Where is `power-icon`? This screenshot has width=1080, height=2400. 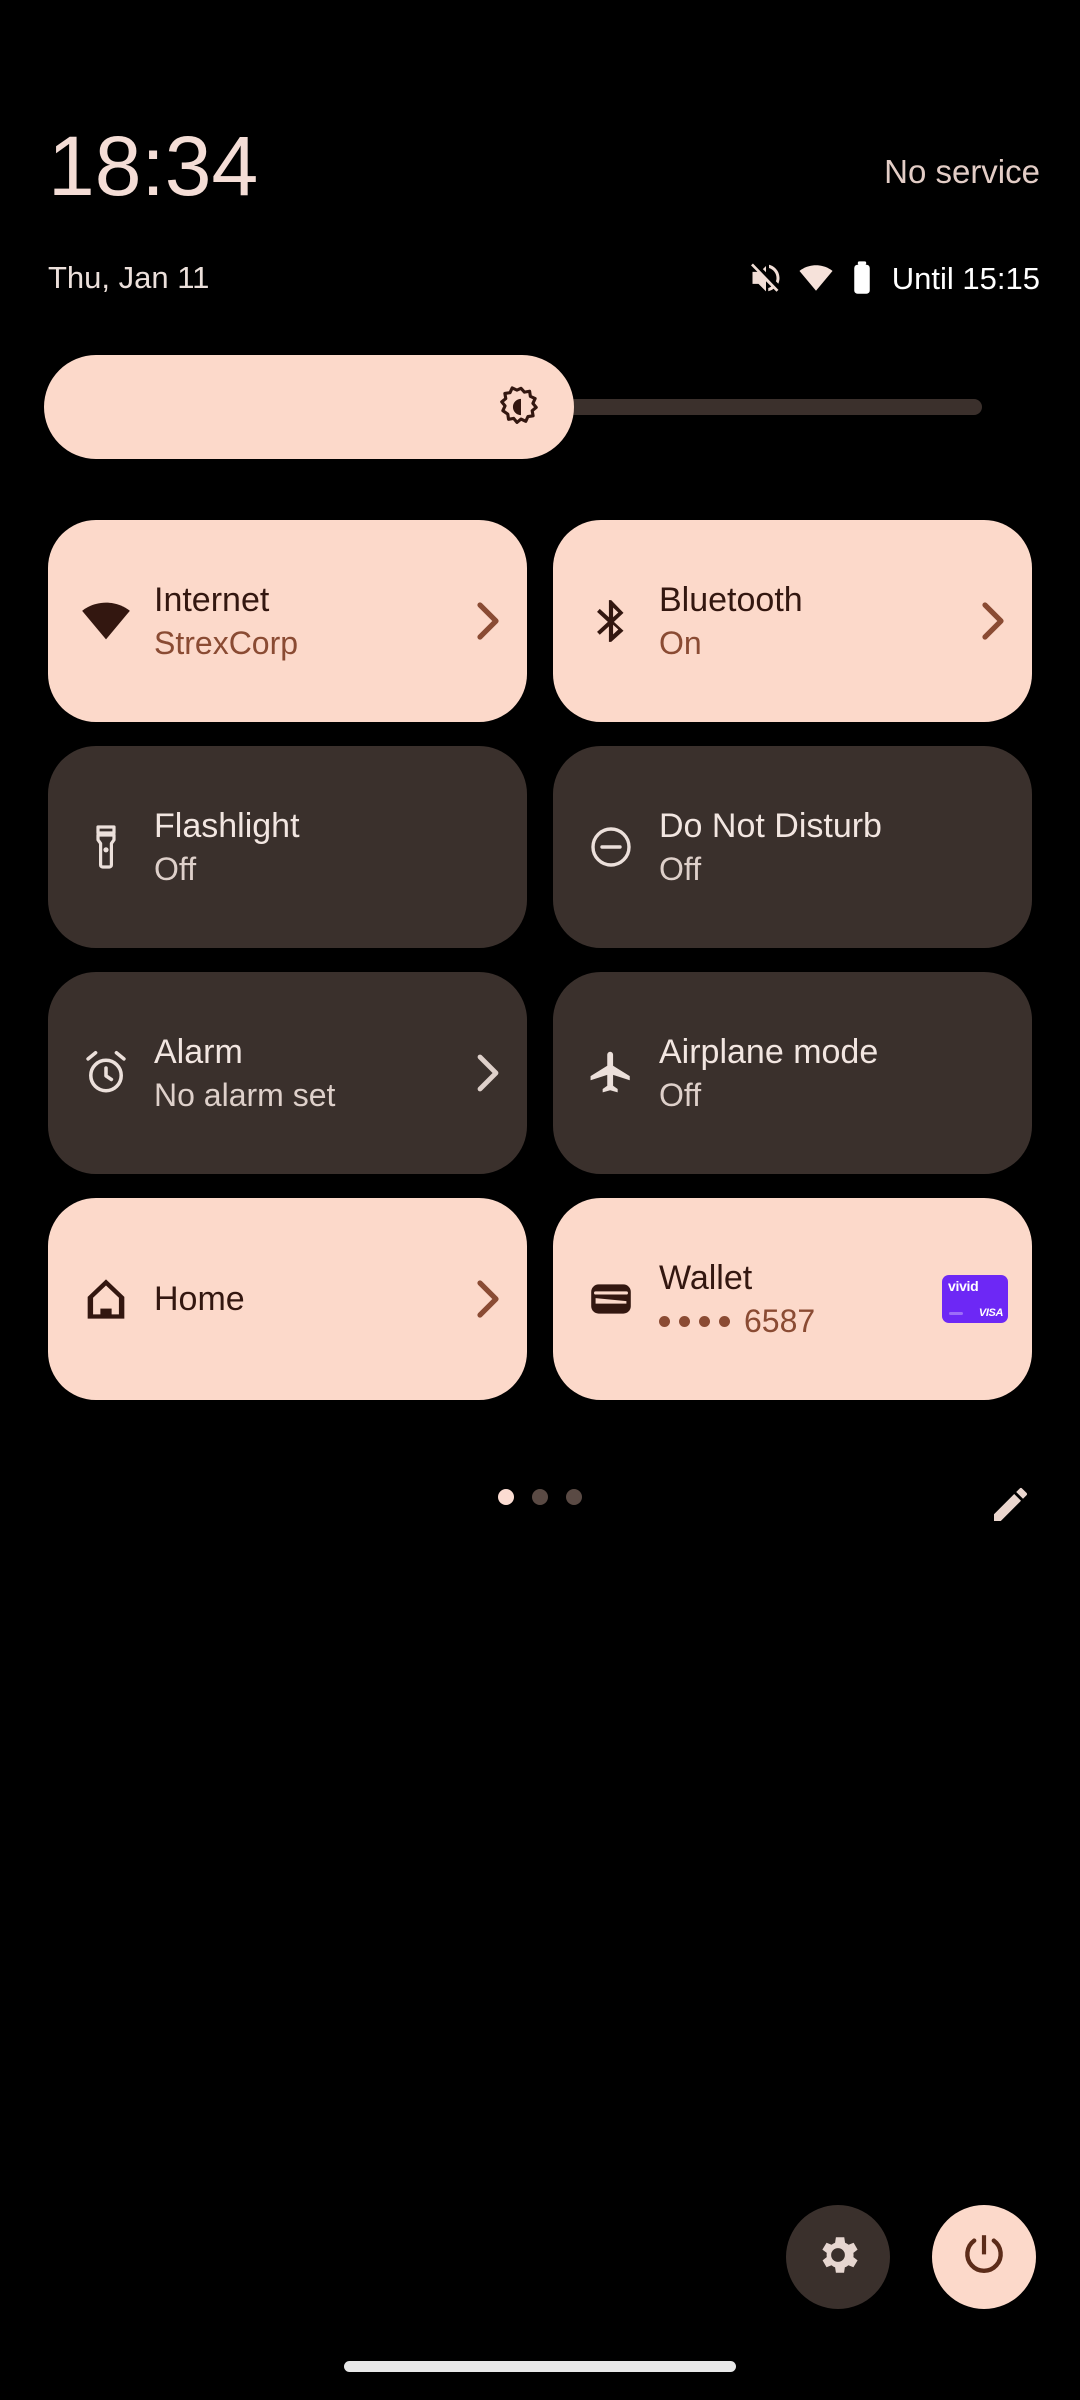 power-icon is located at coordinates (984, 2257).